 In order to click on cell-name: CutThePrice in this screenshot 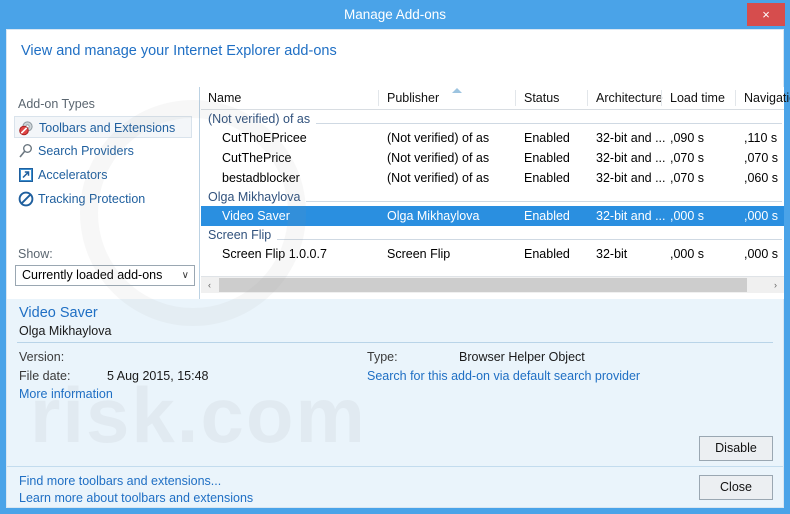, I will do `click(257, 158)`.